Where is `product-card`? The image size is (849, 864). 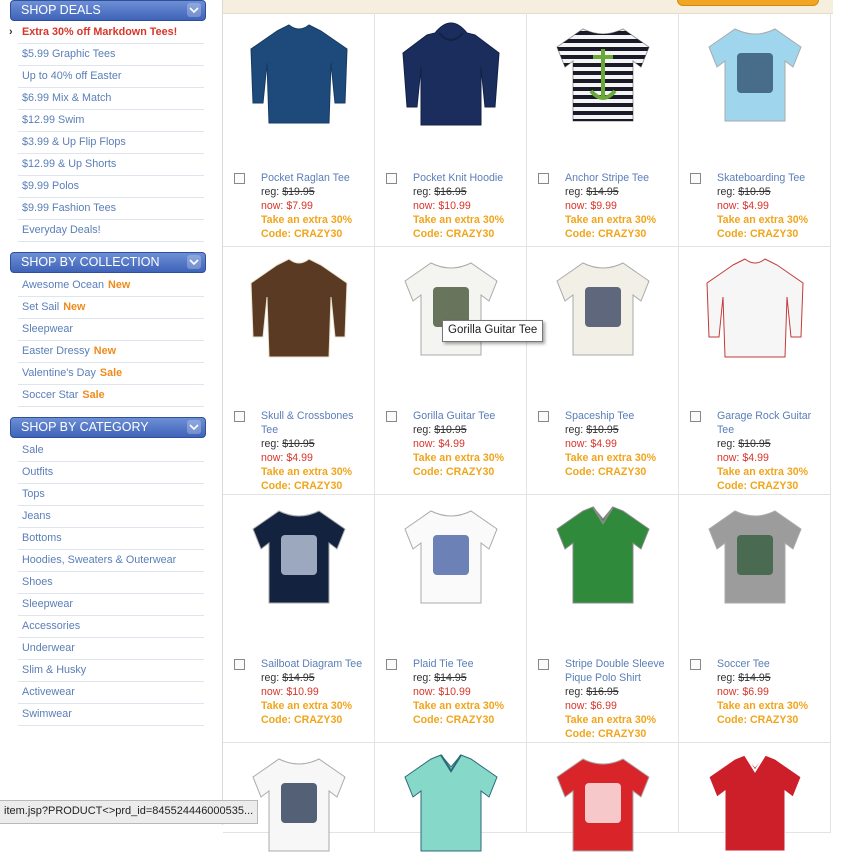 product-card is located at coordinates (603, 797).